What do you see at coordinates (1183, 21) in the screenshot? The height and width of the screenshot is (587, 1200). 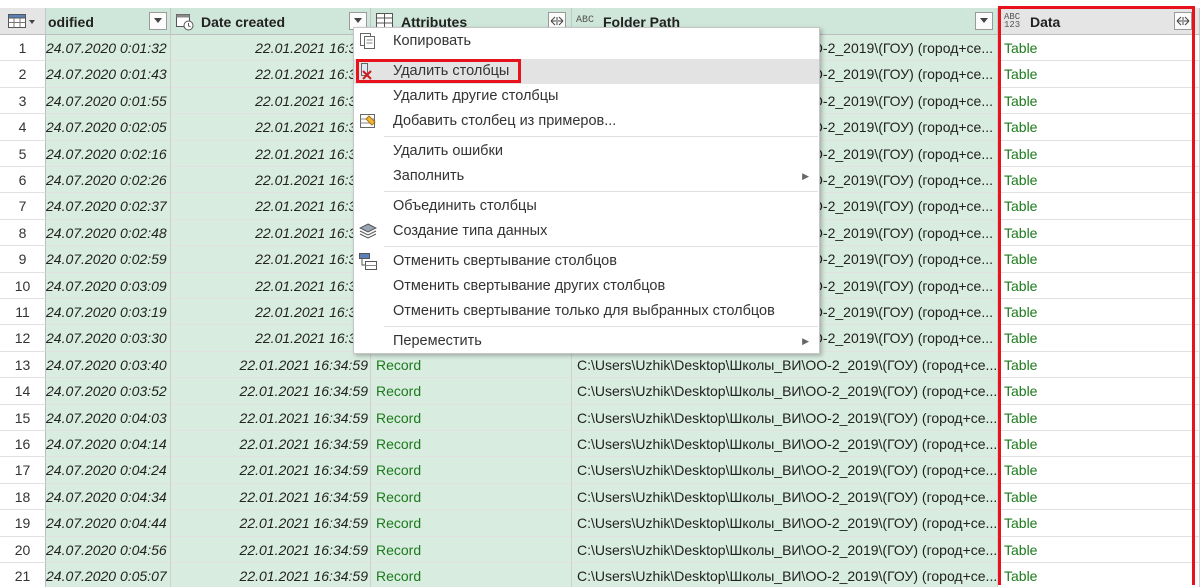 I see `expand-column-button` at bounding box center [1183, 21].